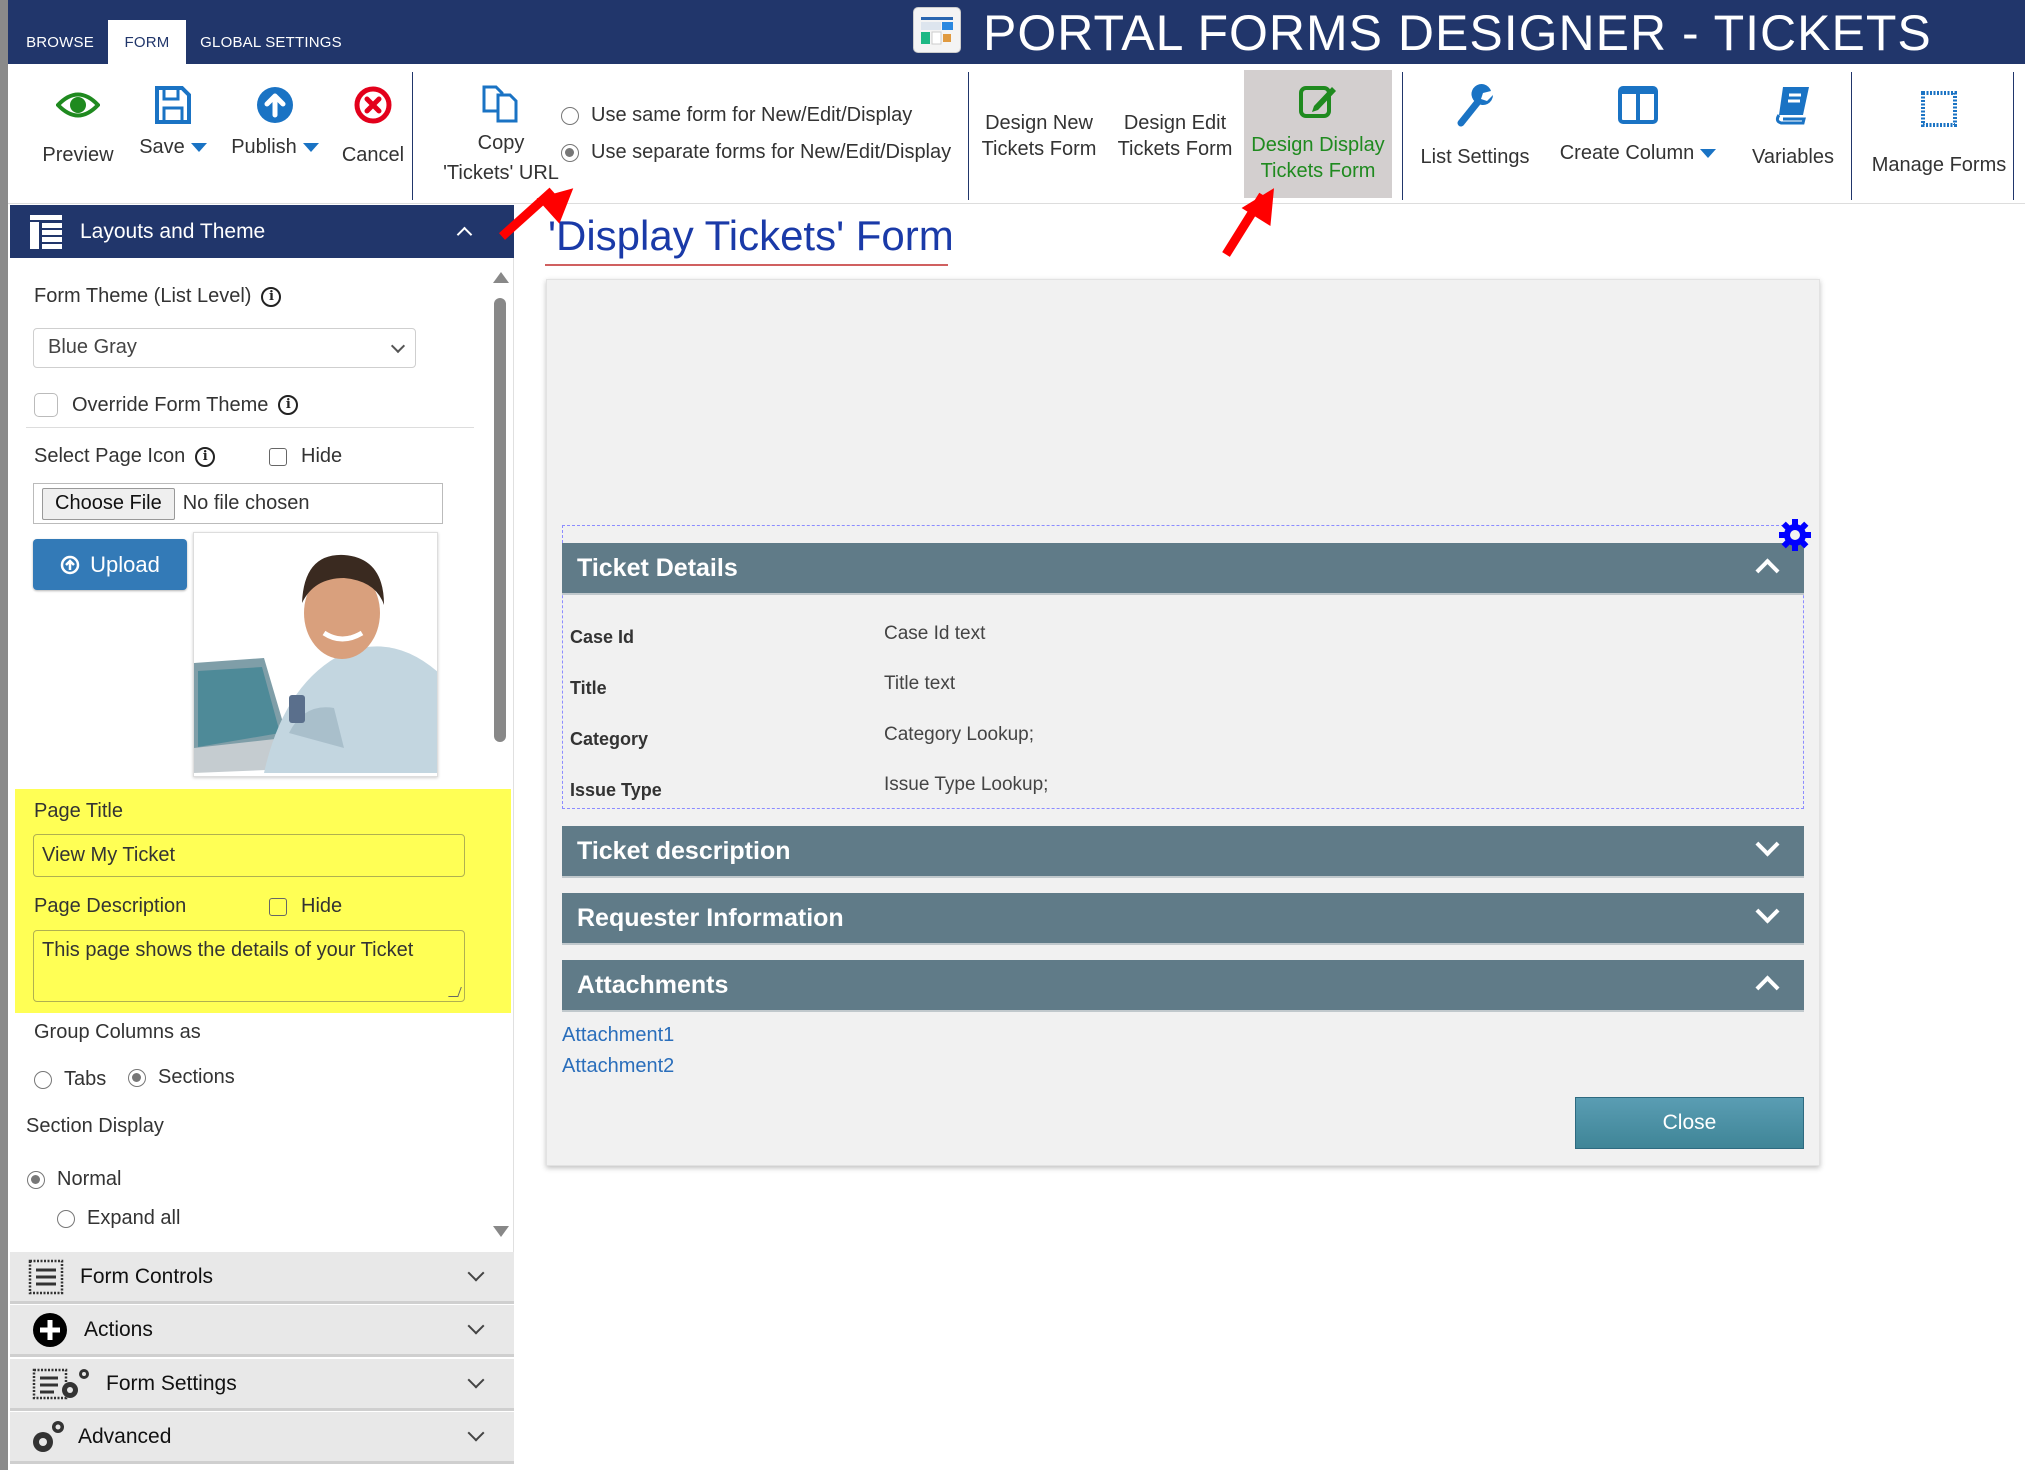  I want to click on no-file-text: No file chosen, so click(246, 503).